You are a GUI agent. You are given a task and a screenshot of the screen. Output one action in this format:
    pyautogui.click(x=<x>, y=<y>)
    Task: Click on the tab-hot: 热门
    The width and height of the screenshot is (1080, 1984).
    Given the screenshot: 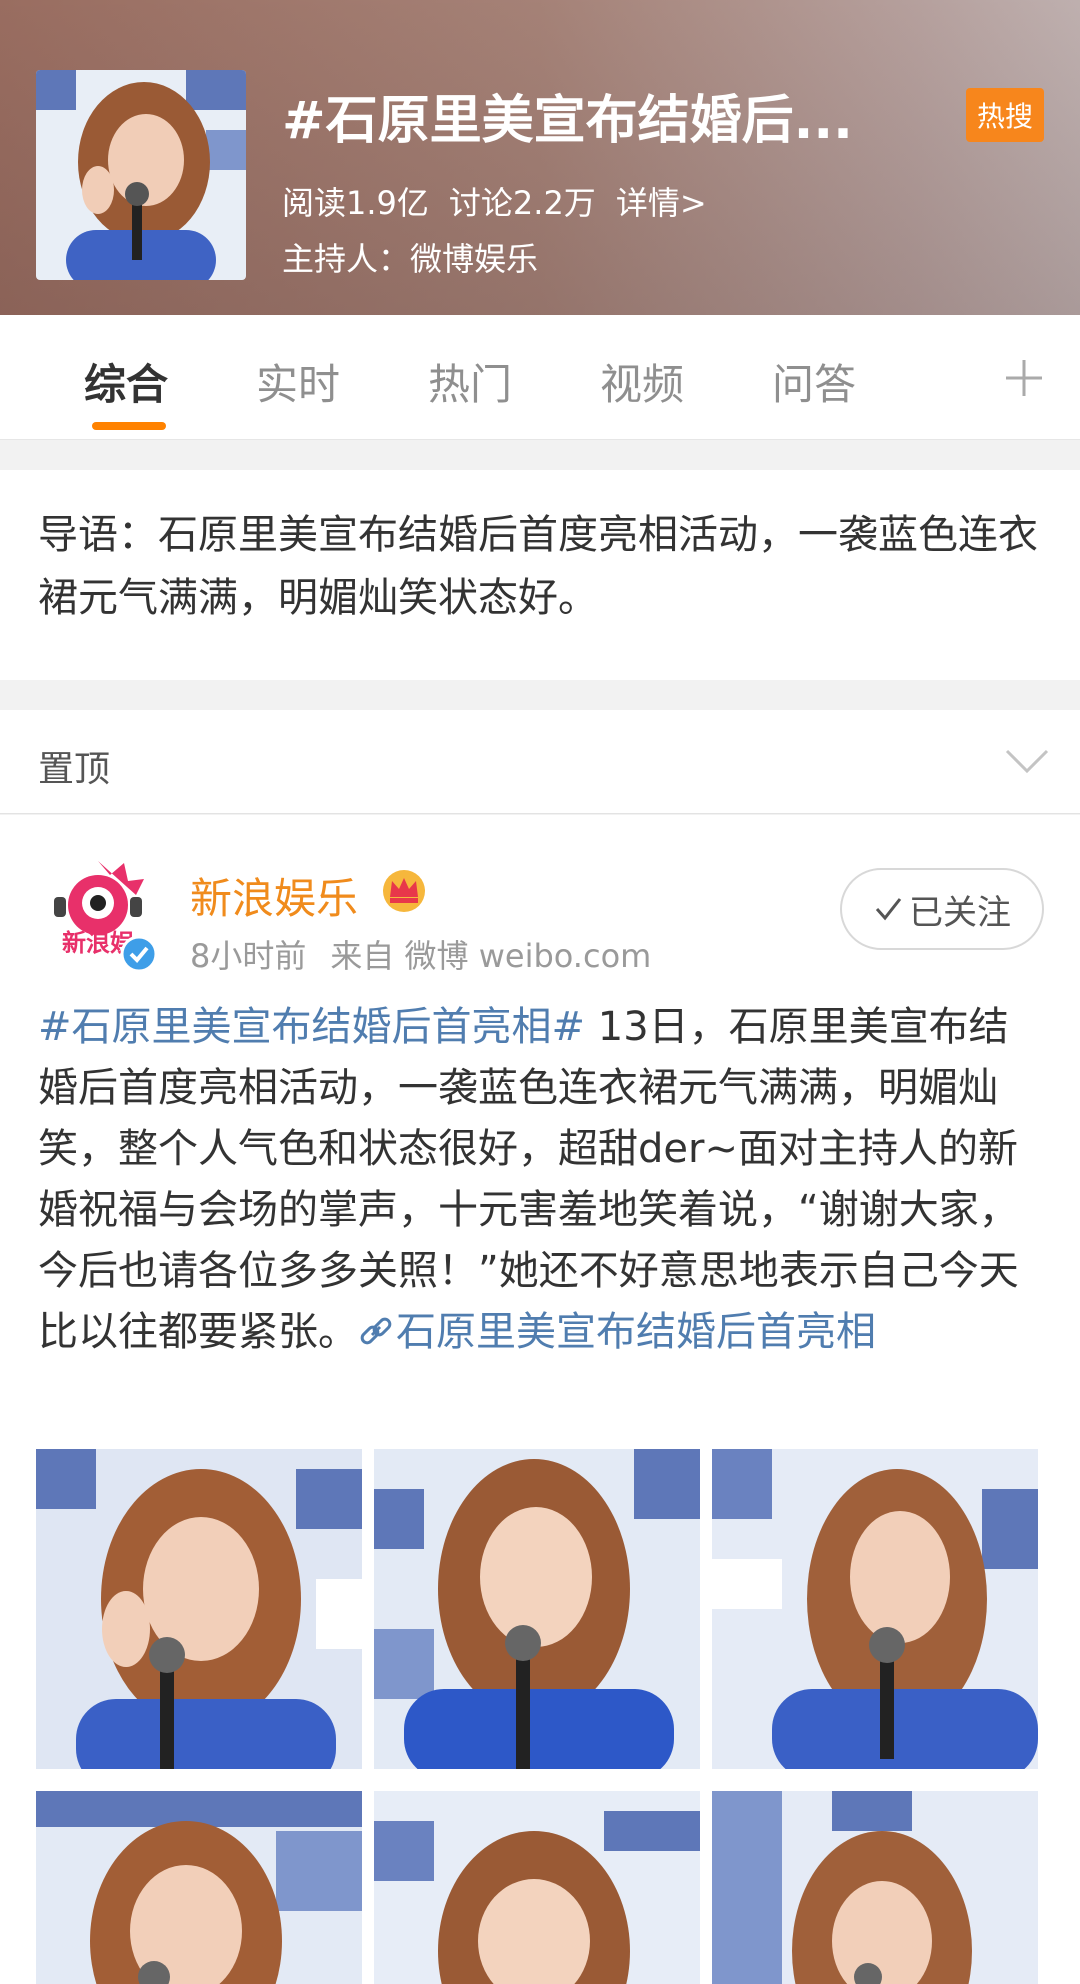 What is the action you would take?
    pyautogui.click(x=470, y=381)
    